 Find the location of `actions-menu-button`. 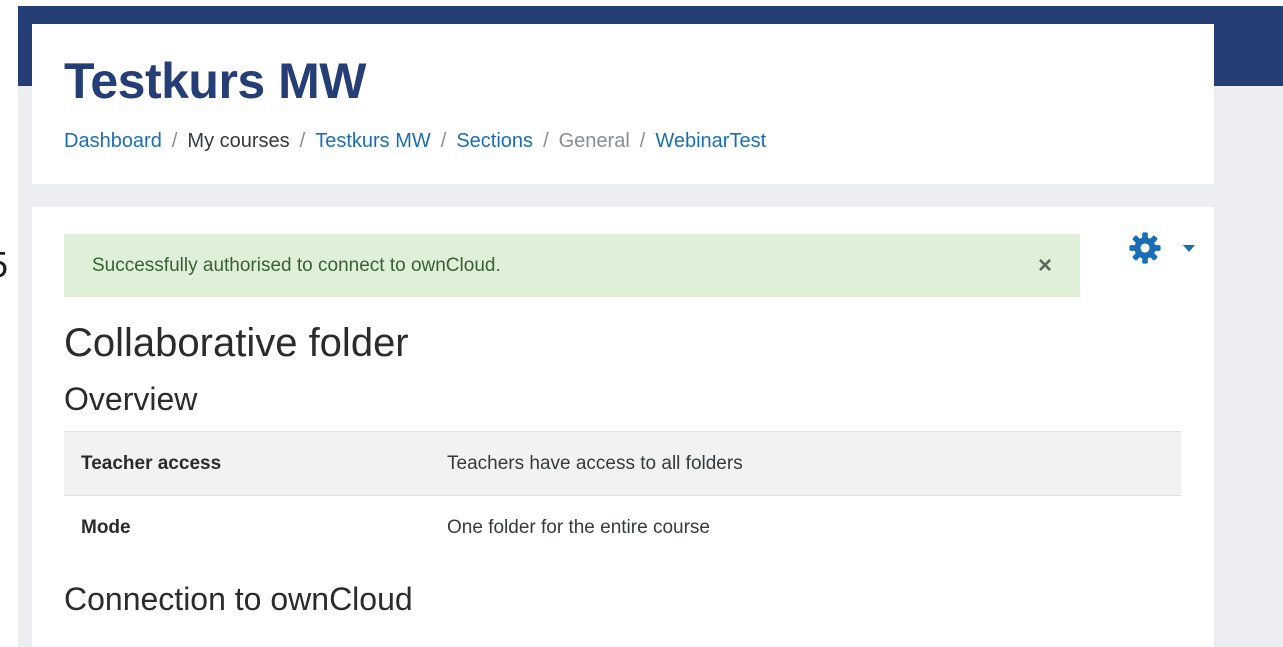

actions-menu-button is located at coordinates (1163, 248).